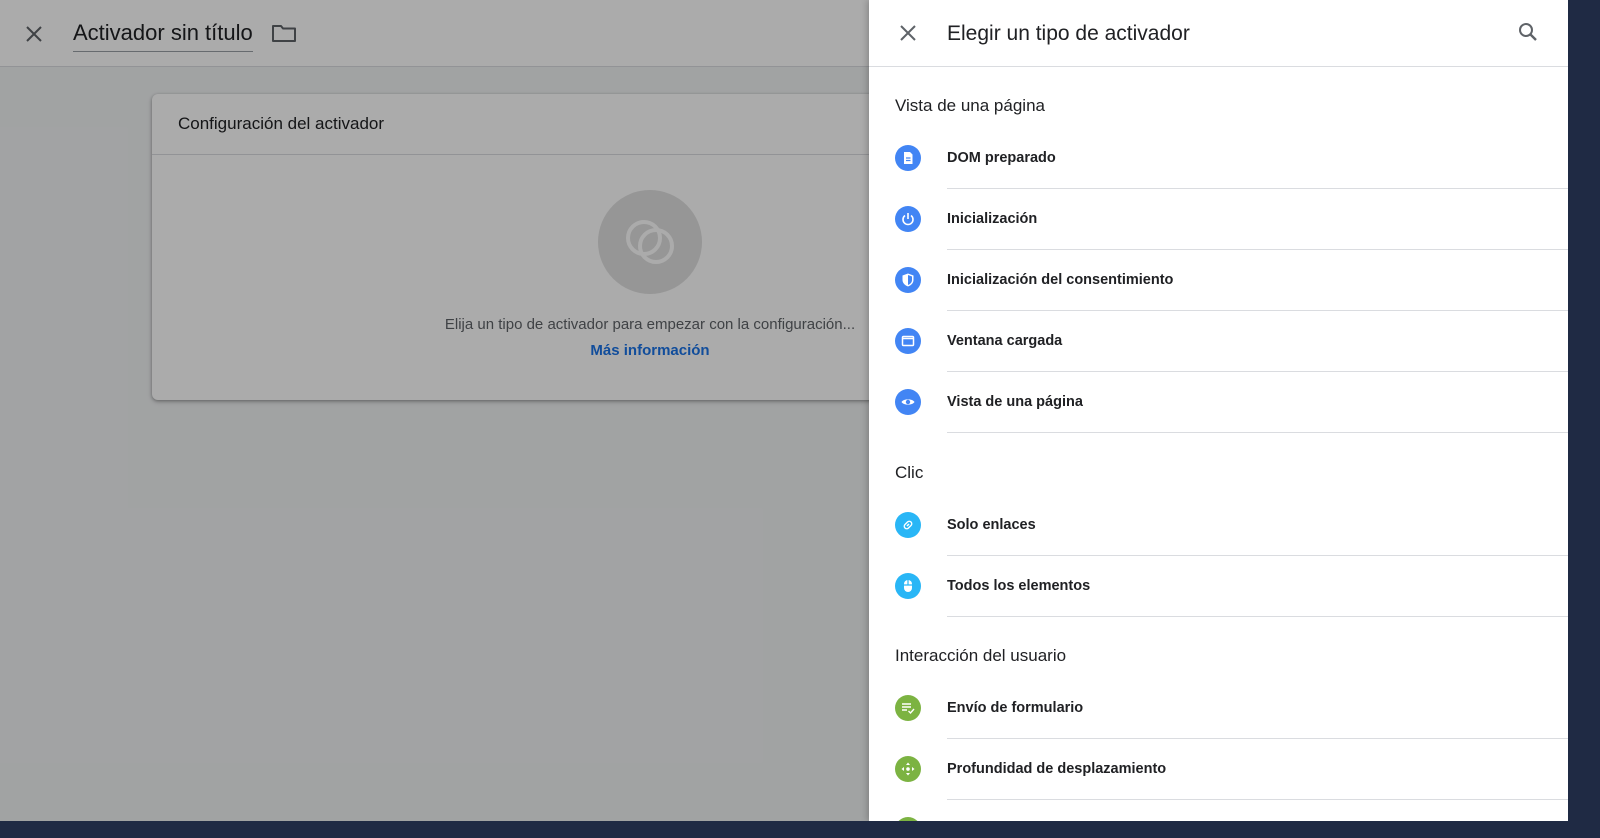 The width and height of the screenshot is (1600, 838). I want to click on trigger-item-initialization: Inicialización, so click(1218, 219).